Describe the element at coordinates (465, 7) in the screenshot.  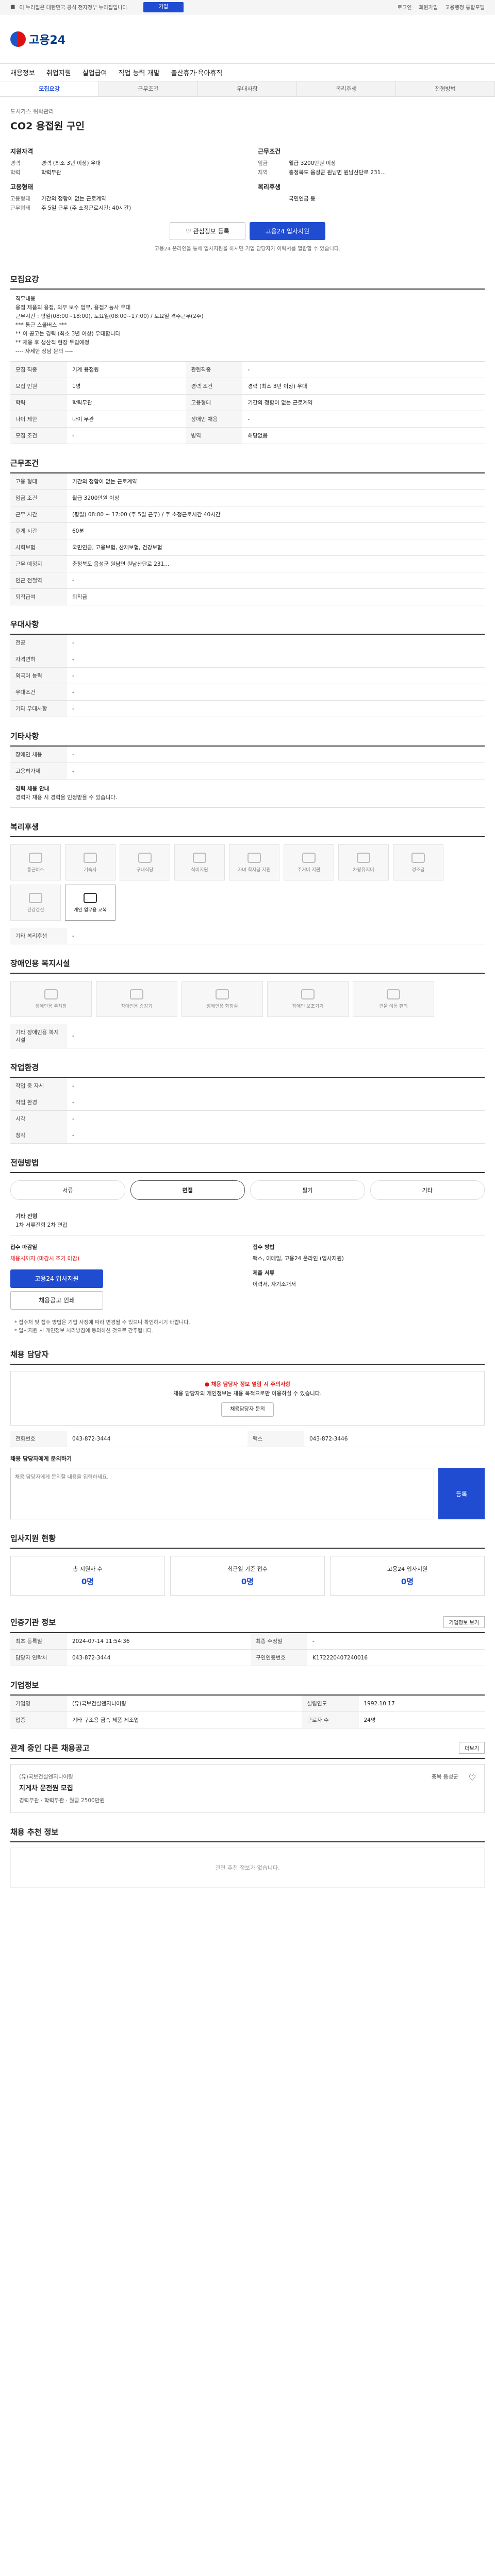
I see `portal-link: 고용행정 통합포털` at that location.